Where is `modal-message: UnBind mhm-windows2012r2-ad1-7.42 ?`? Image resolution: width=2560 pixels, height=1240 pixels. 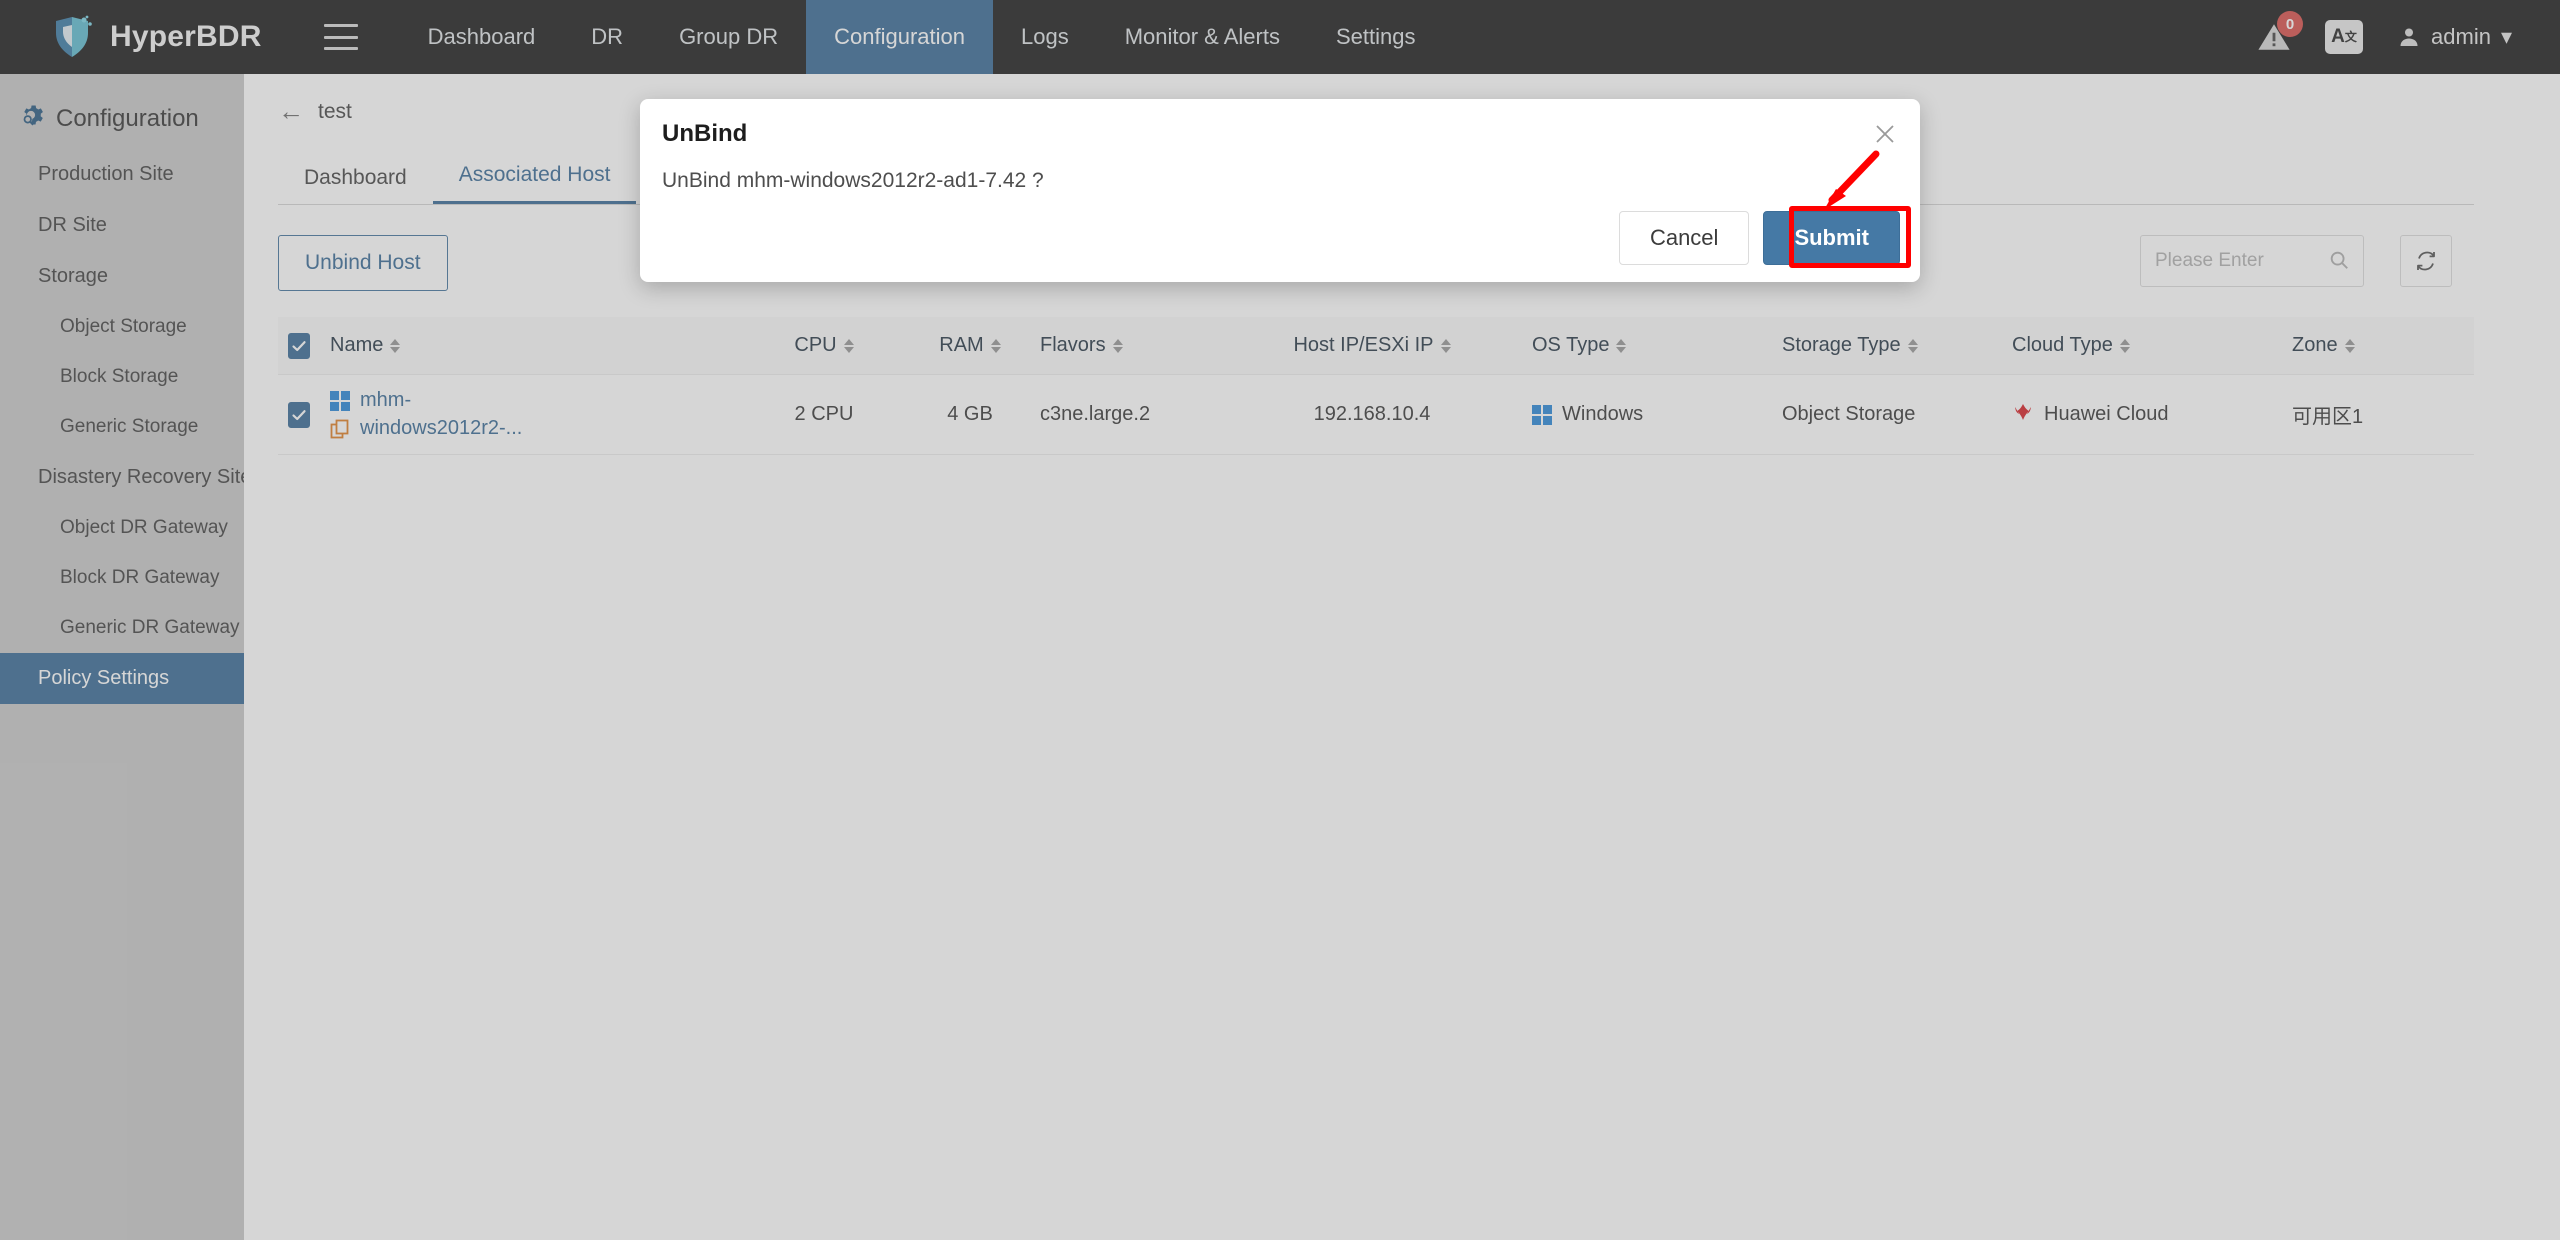 modal-message: UnBind mhm-windows2012r2-ad1-7.42 ? is located at coordinates (853, 180).